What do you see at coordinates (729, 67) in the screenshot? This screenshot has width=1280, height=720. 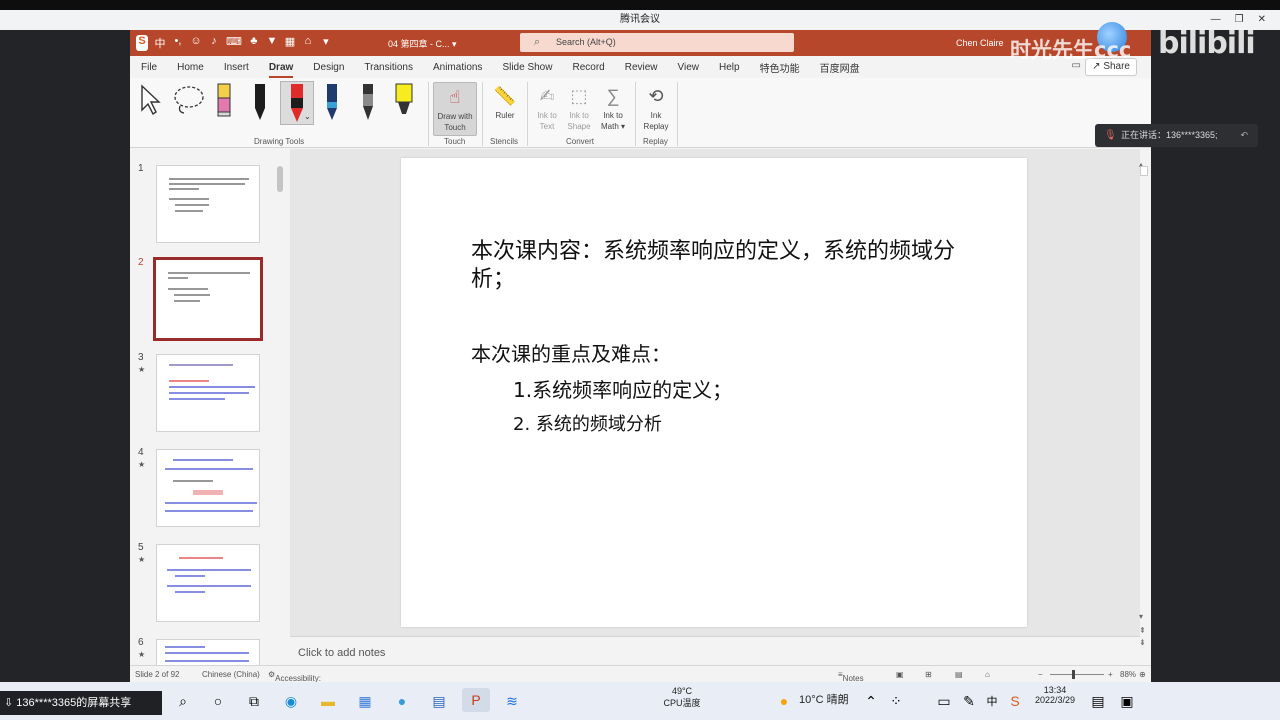 I see `tab-help: Help` at bounding box center [729, 67].